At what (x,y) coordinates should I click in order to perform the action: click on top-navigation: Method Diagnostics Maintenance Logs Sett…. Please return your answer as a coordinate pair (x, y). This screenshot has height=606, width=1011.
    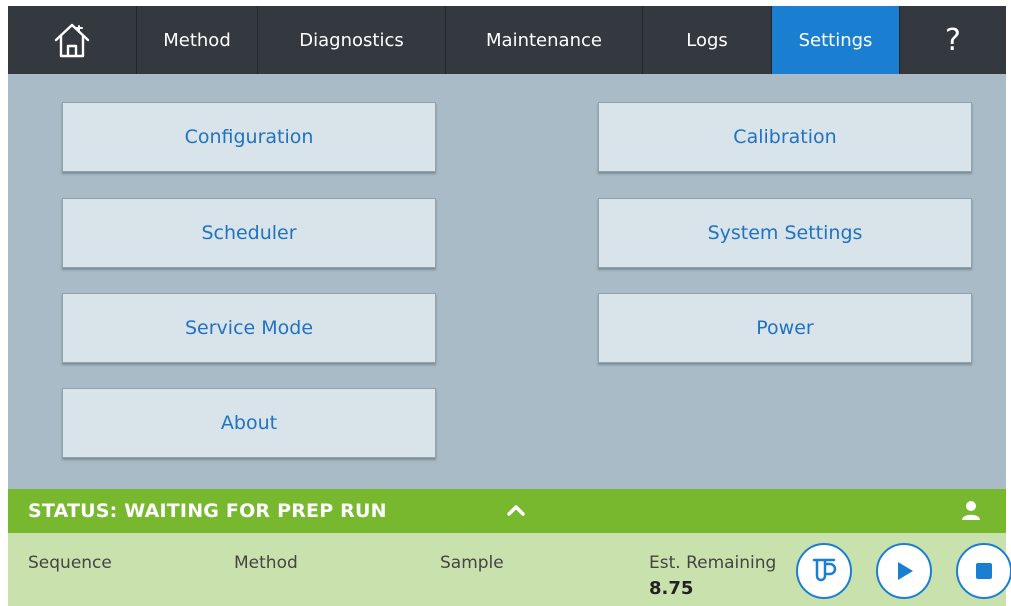
    Looking at the image, I should click on (507, 40).